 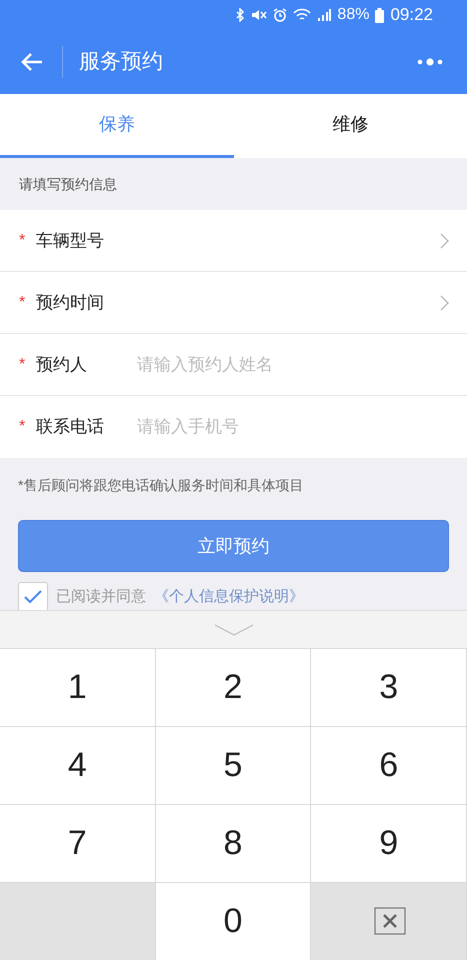 I want to click on digit-key: 2, so click(x=234, y=688).